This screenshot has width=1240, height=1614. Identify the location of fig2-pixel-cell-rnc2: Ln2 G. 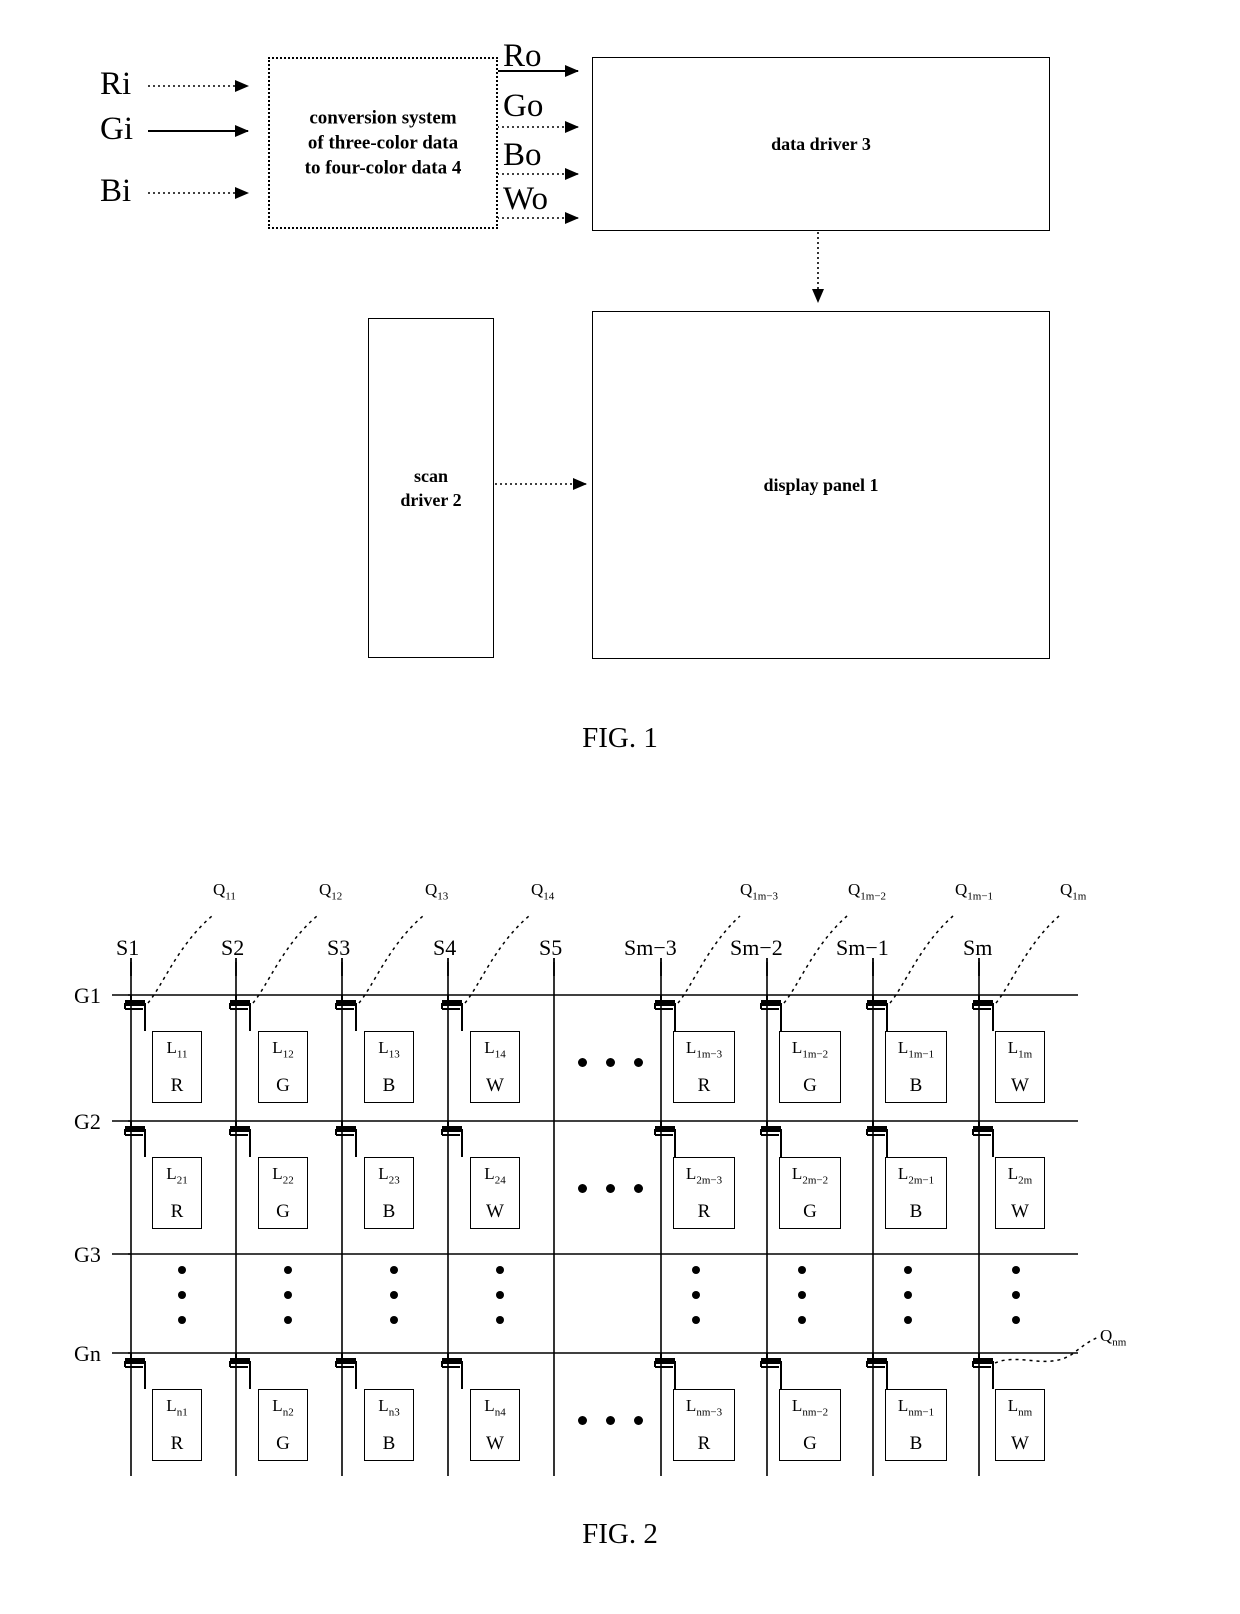
(283, 1425).